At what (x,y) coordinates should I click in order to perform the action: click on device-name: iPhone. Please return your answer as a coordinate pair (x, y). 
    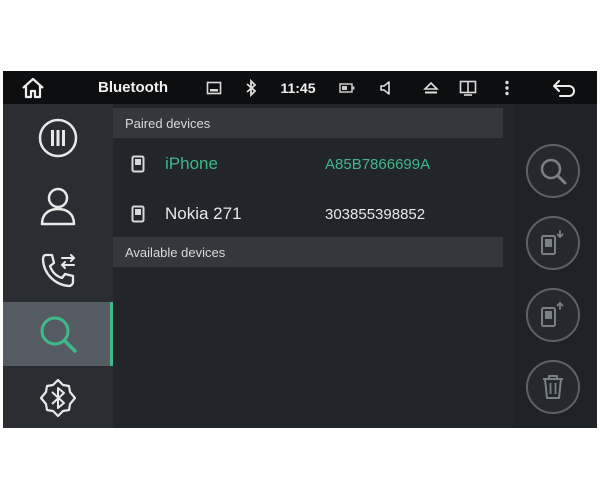
    Looking at the image, I should click on (191, 163).